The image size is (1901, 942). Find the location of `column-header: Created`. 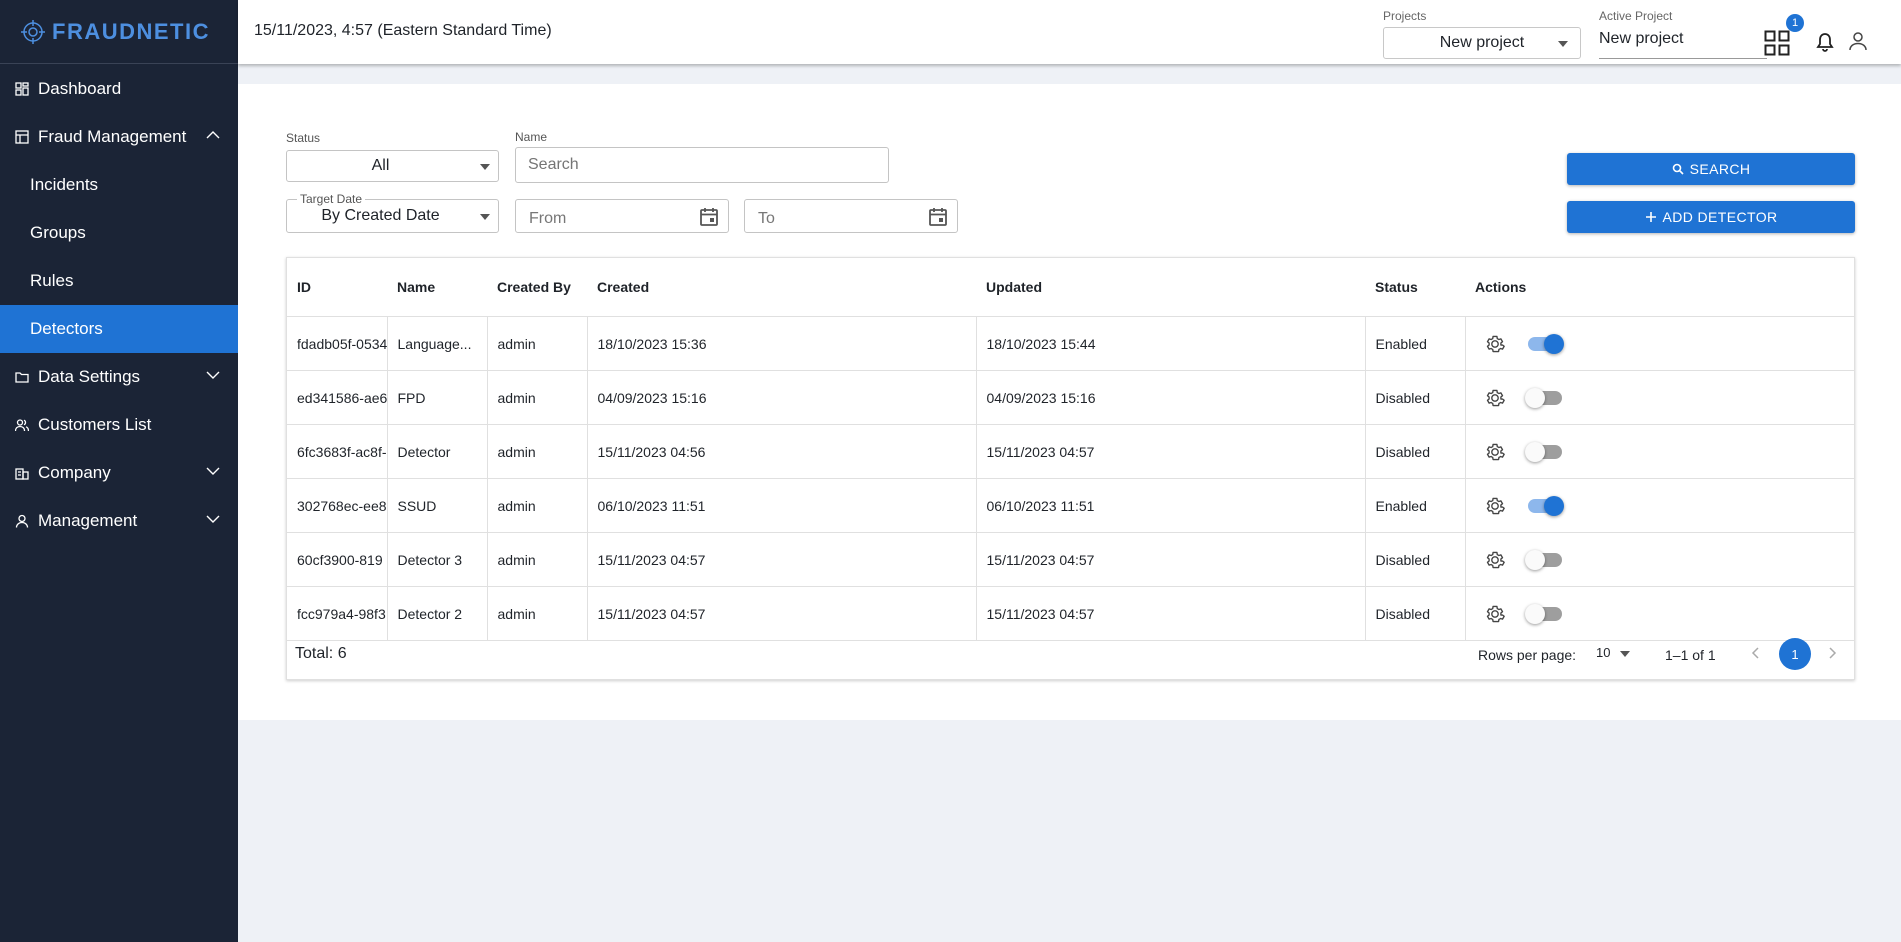

column-header: Created is located at coordinates (781, 287).